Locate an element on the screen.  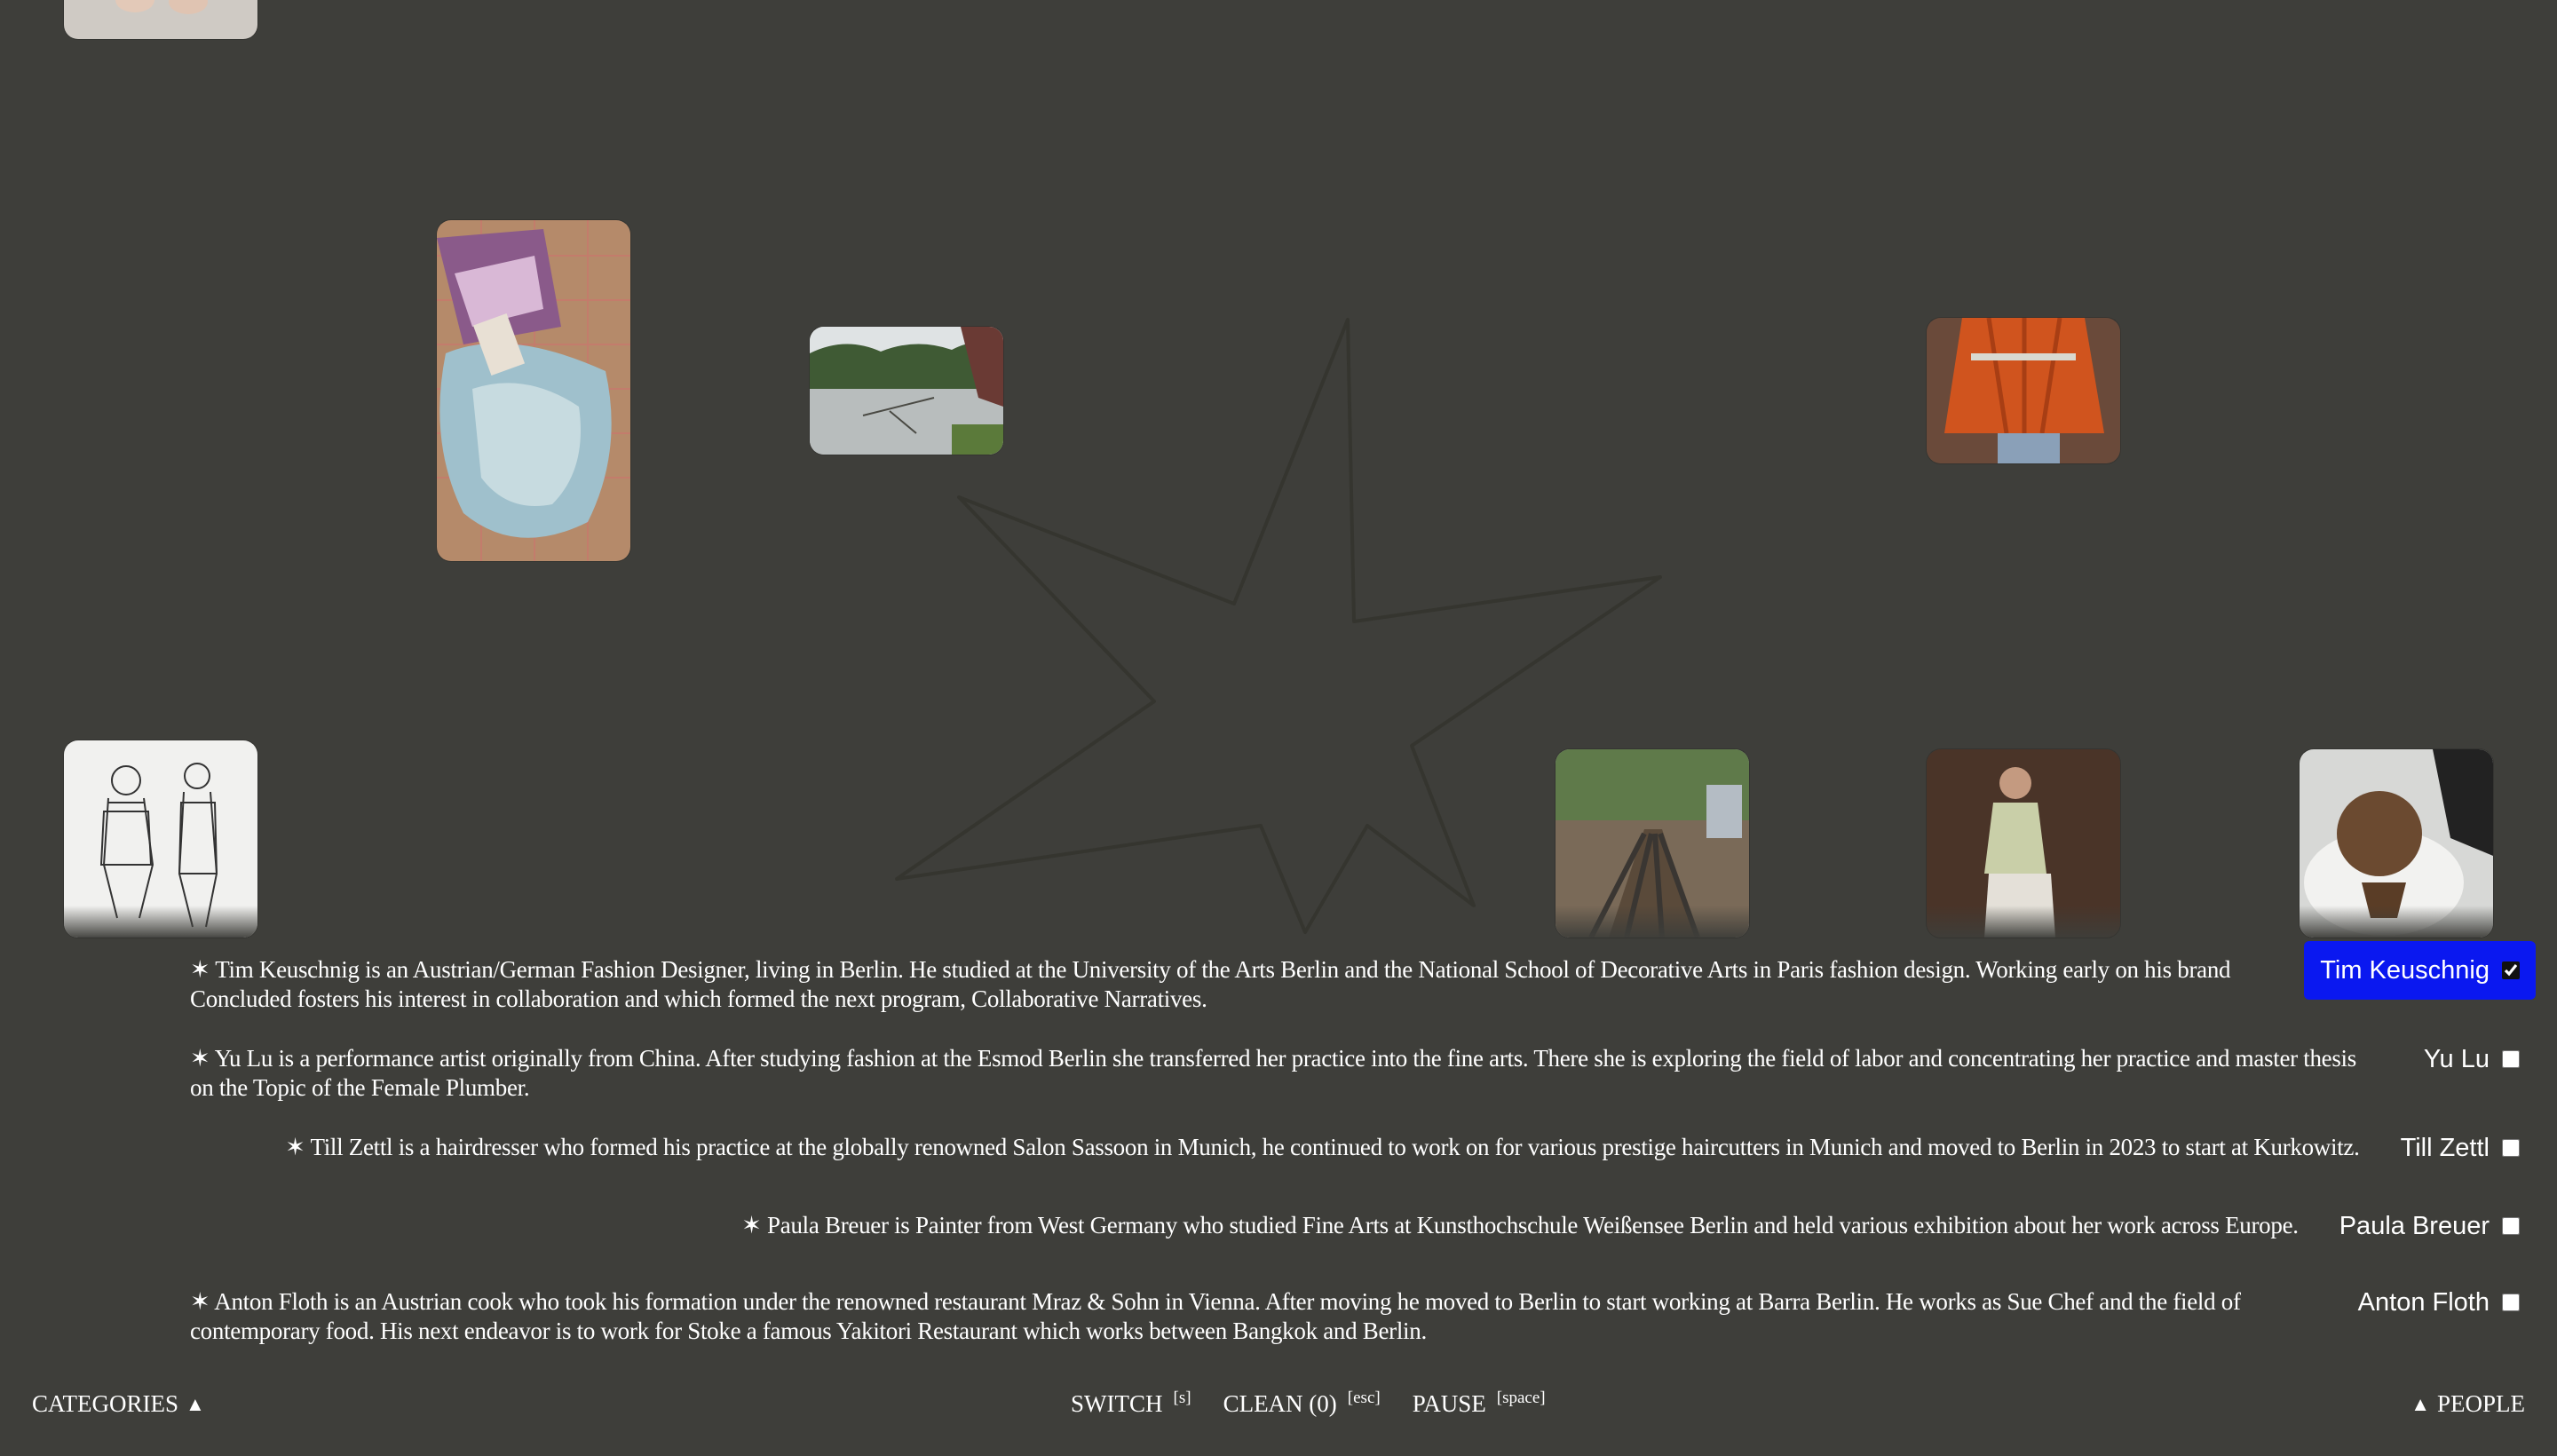
thumbnail-portrait-photo is located at coordinates (2023, 843).